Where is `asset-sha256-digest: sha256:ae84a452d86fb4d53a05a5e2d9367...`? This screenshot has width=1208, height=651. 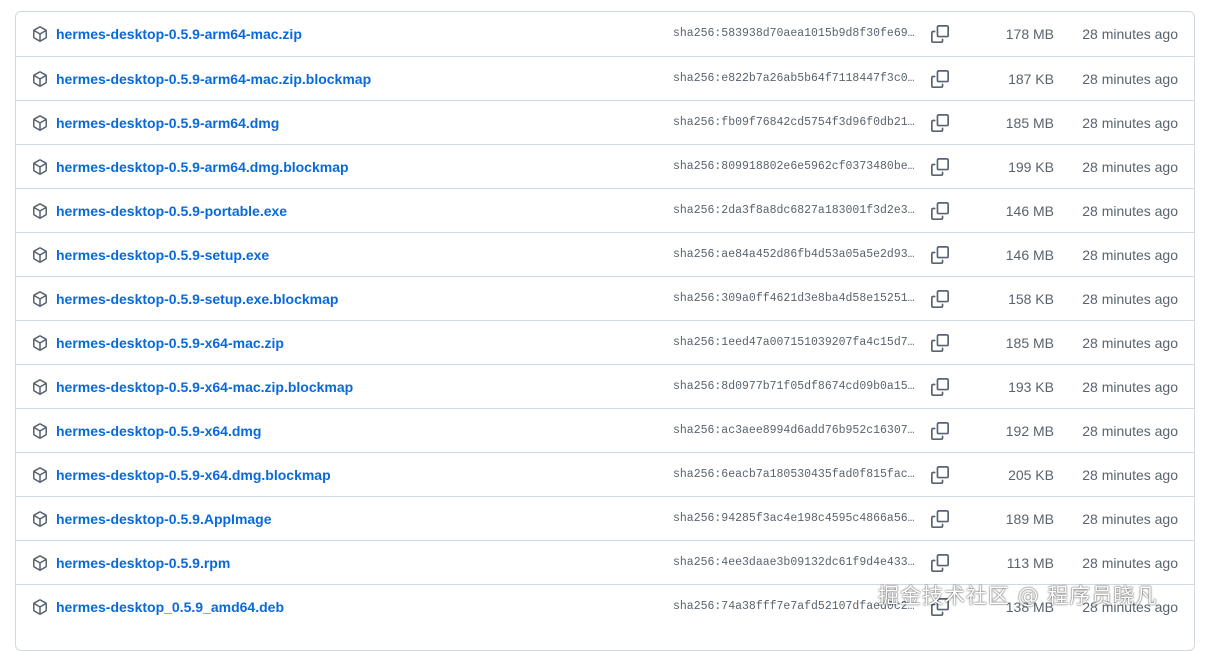 asset-sha256-digest: sha256:ae84a452d86fb4d53a05a5e2d9367... is located at coordinates (796, 254).